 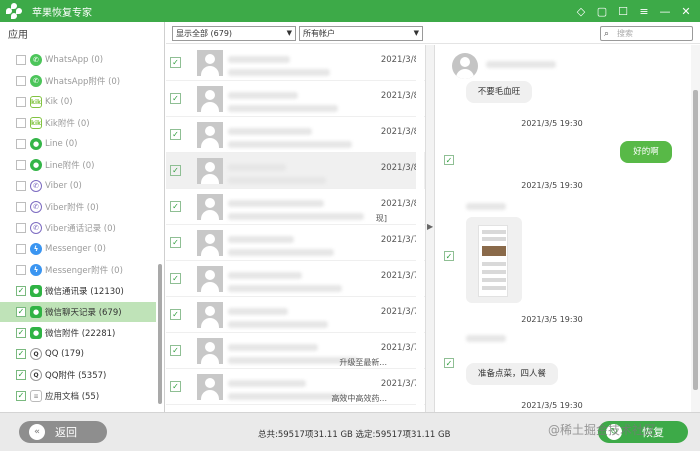 What do you see at coordinates (665, 11) in the screenshot?
I see `minimize-icon: —` at bounding box center [665, 11].